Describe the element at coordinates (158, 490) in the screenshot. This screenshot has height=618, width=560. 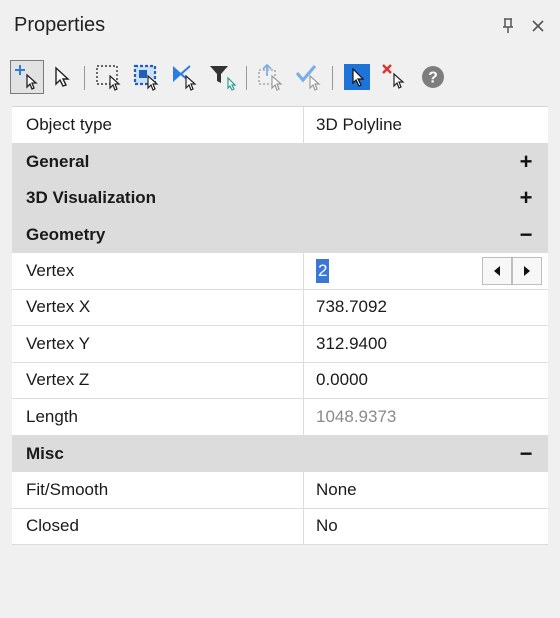
I see `fit-smooth-label: Fit/Smooth` at that location.